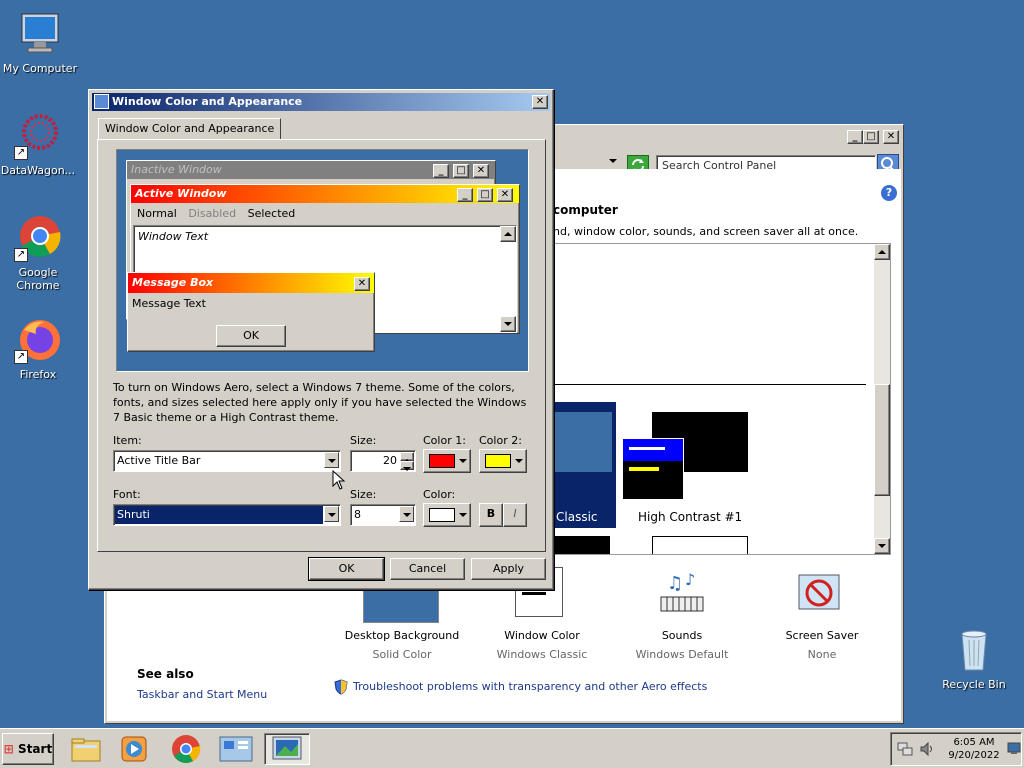 This screenshot has height=768, width=1024. I want to click on preview-ok-button: OK, so click(251, 336).